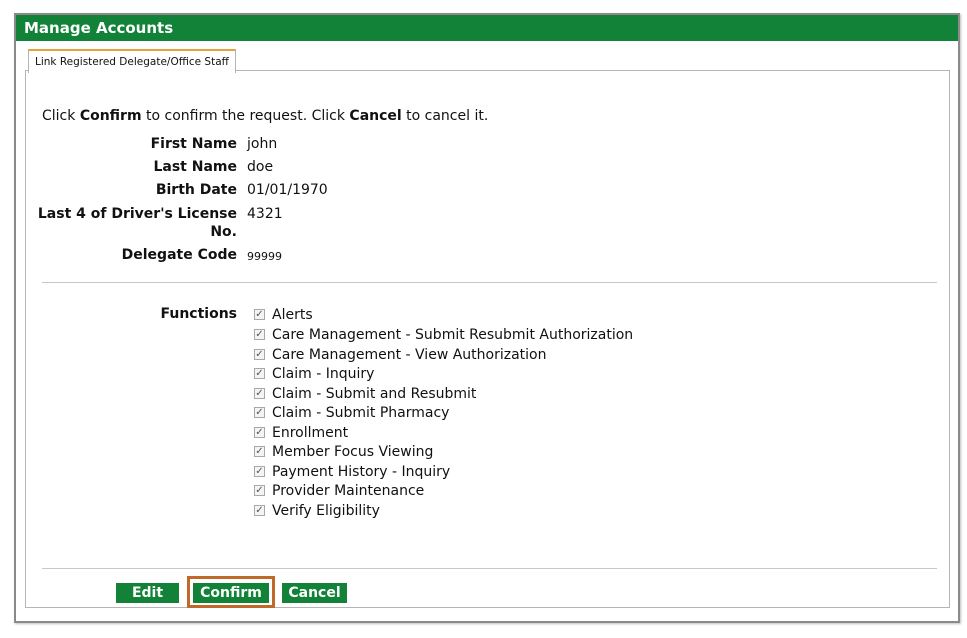 The width and height of the screenshot is (967, 638). What do you see at coordinates (292, 315) in the screenshot?
I see `function-label: Alerts` at bounding box center [292, 315].